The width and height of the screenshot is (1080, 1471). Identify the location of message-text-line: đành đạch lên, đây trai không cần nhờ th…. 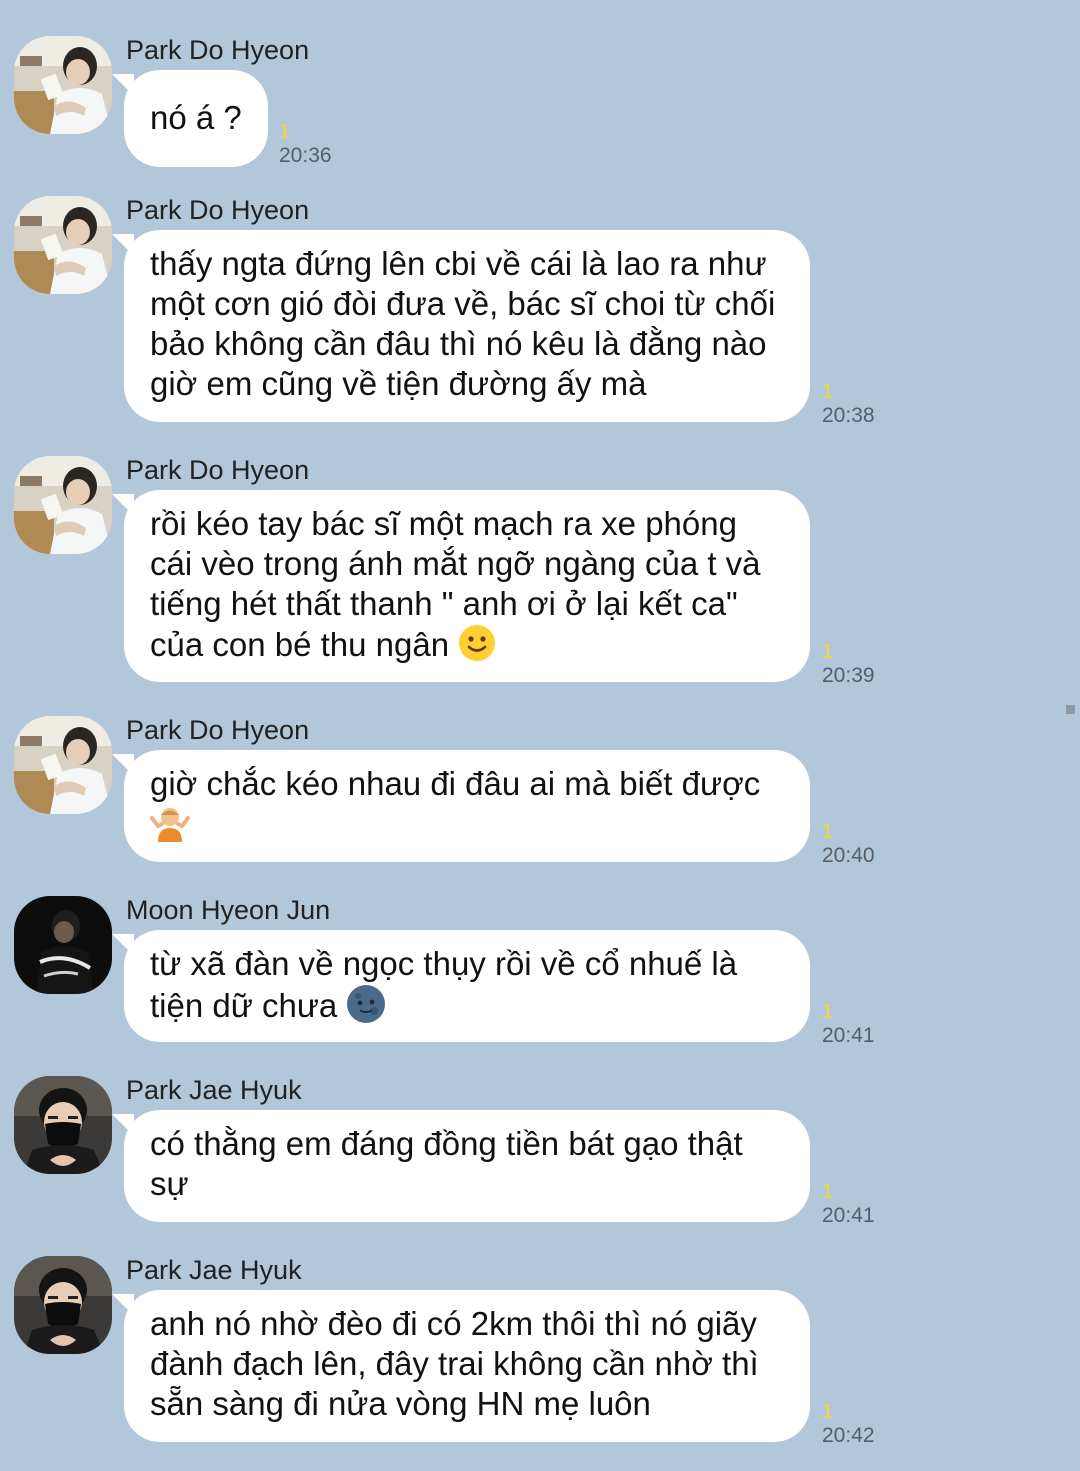
(454, 1363).